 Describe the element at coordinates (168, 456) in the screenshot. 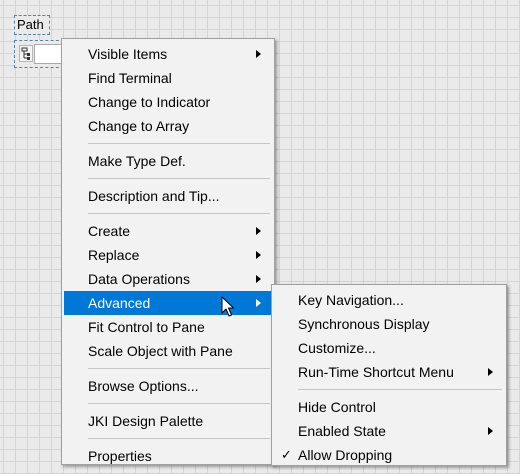

I see `menu-item-properties: Properties` at that location.